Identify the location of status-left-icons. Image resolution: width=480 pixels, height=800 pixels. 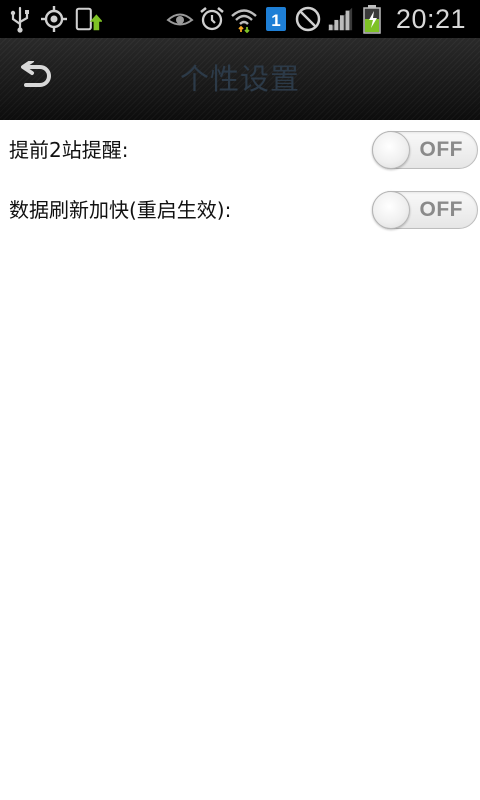
(51, 19).